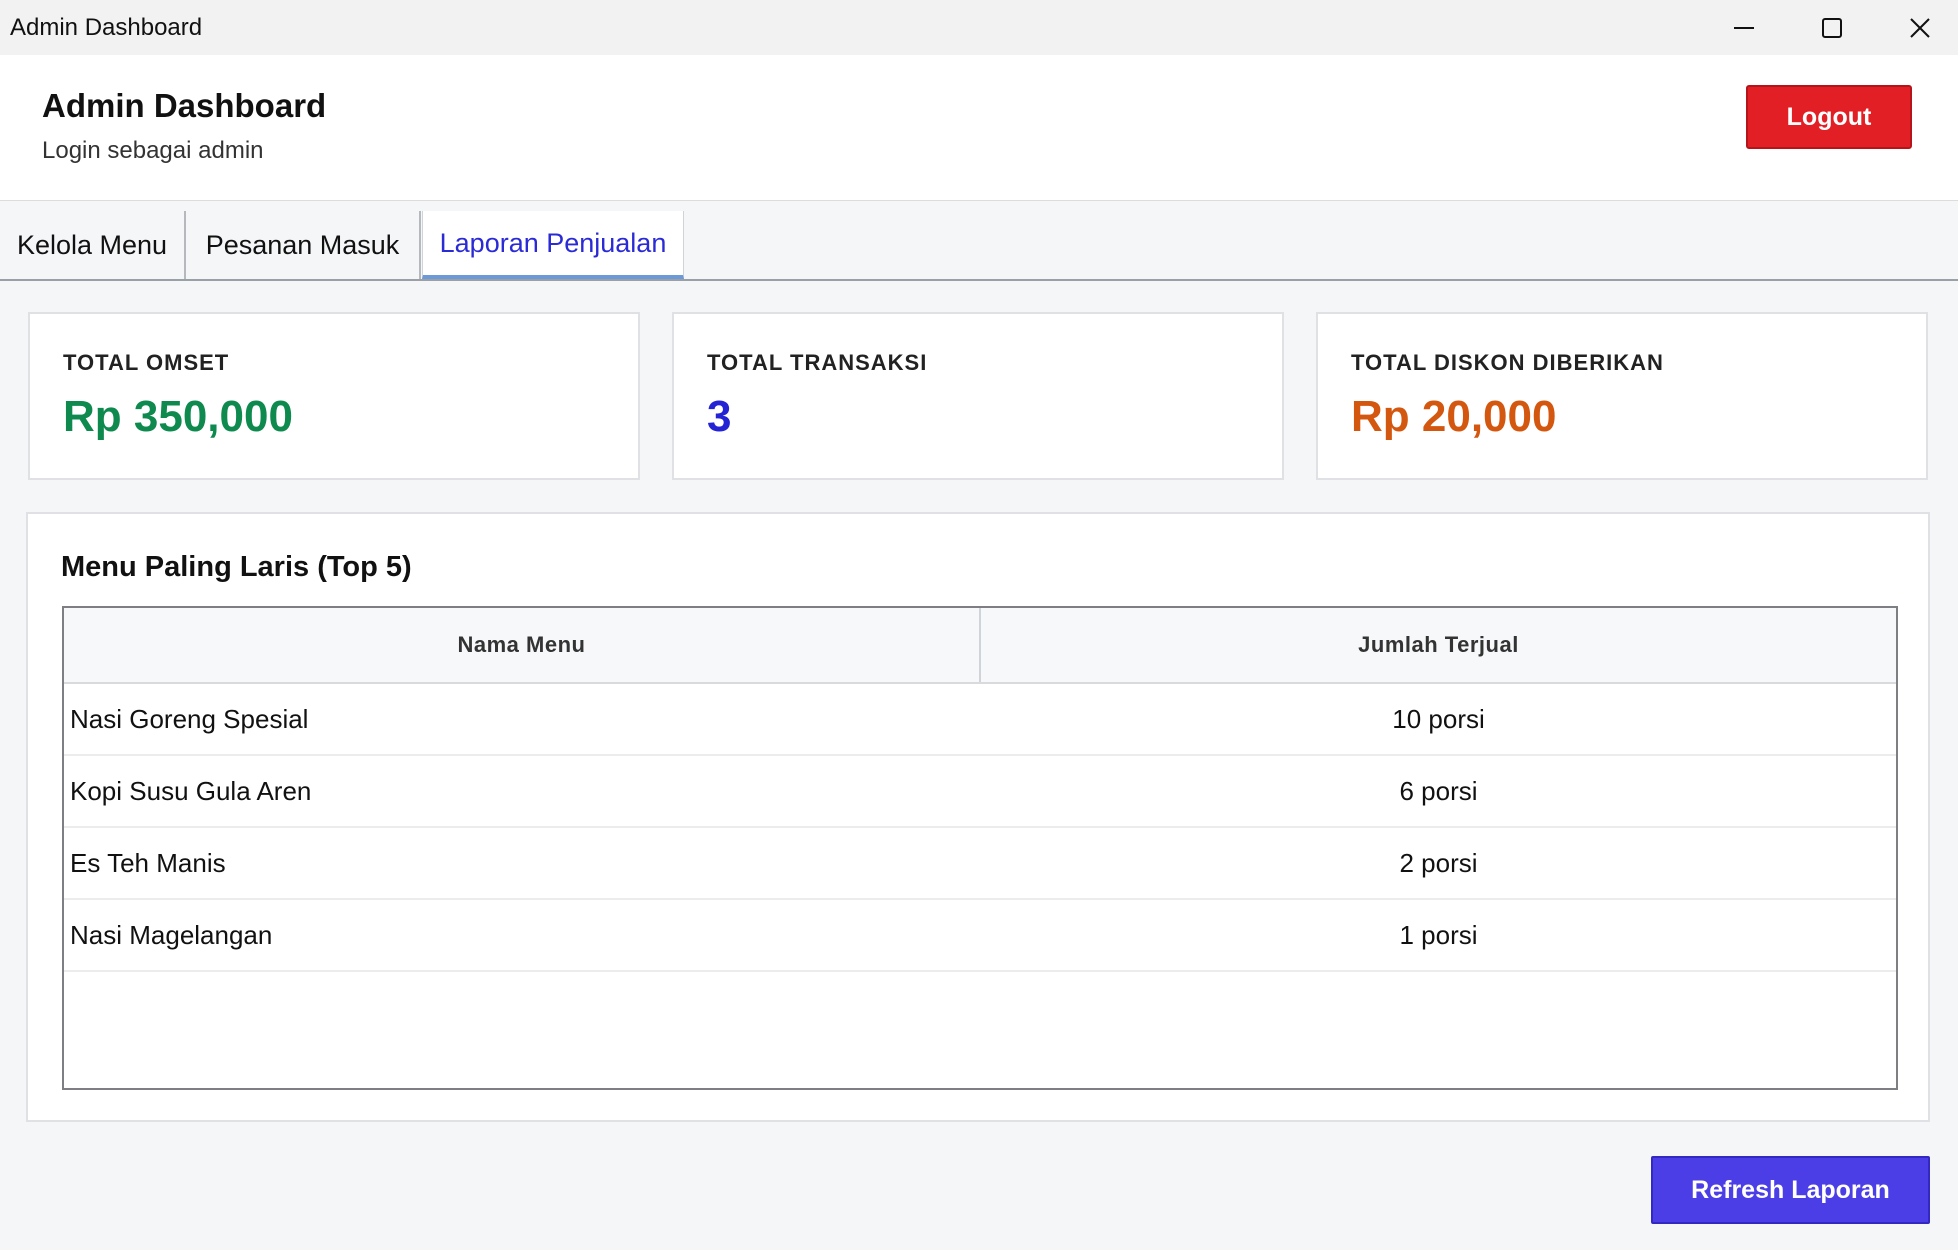 The height and width of the screenshot is (1250, 1958). What do you see at coordinates (1920, 28) in the screenshot?
I see `close-icon` at bounding box center [1920, 28].